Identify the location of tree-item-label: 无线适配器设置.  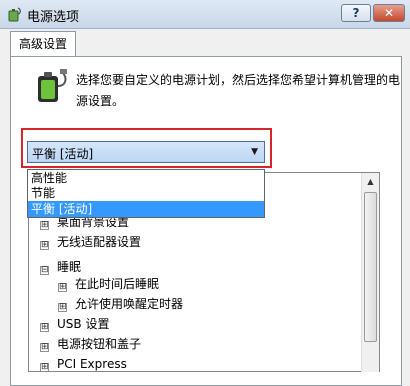
(99, 242).